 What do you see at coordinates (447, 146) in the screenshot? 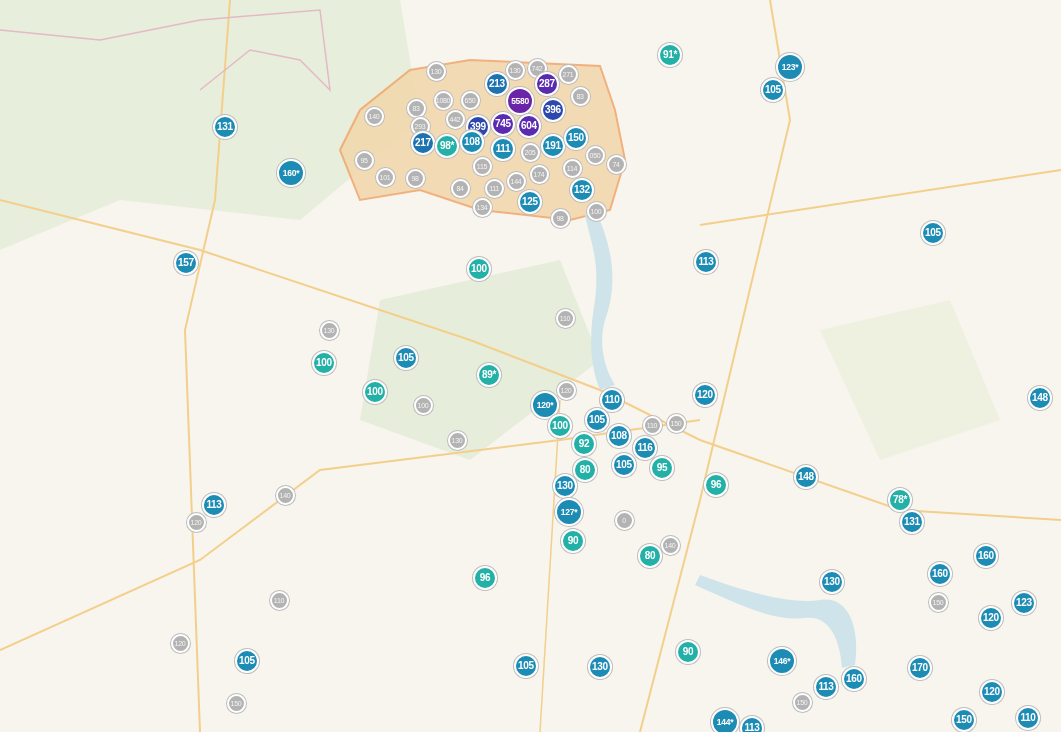
I see `map-marker: 98*` at bounding box center [447, 146].